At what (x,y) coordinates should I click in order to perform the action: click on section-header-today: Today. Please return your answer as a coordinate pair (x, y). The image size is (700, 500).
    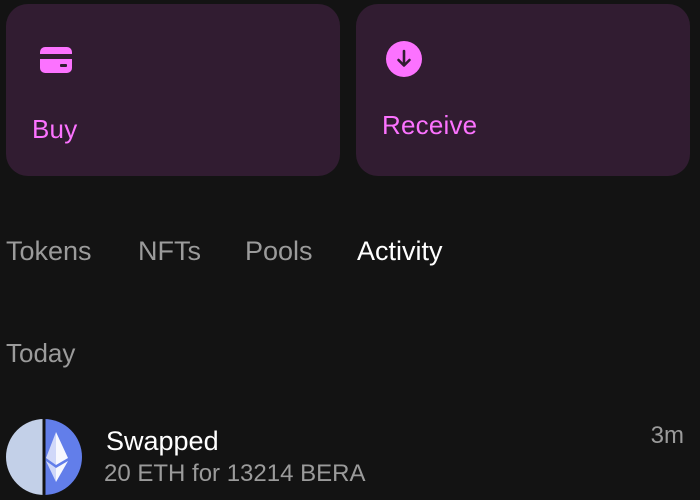
    Looking at the image, I should click on (41, 353).